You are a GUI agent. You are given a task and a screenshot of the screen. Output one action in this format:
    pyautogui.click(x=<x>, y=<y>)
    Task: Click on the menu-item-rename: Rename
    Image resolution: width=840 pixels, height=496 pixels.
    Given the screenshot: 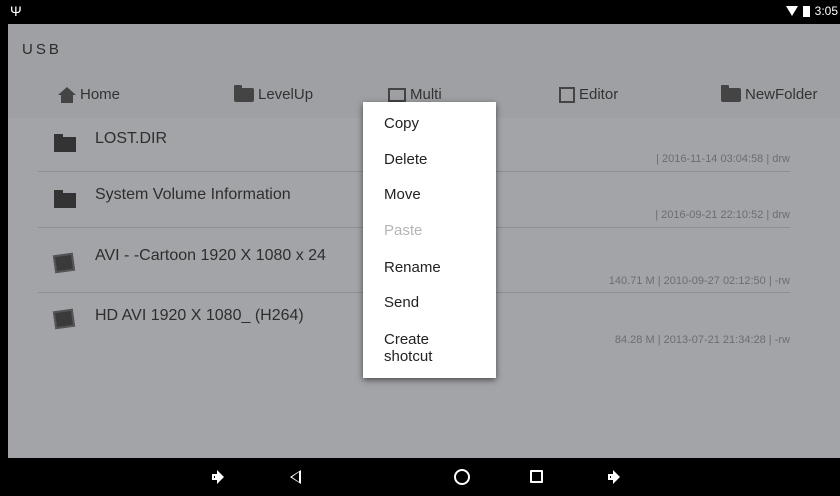 What is the action you would take?
    pyautogui.click(x=412, y=267)
    